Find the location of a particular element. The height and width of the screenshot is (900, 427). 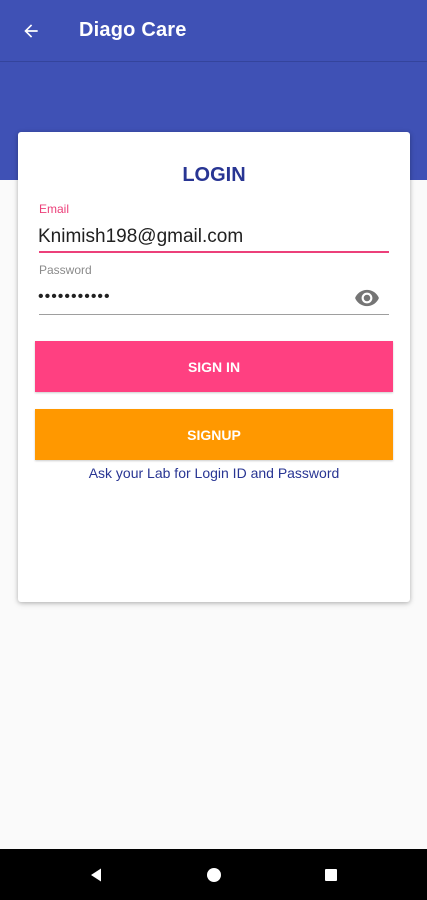

triangle-back-icon is located at coordinates (96, 875).